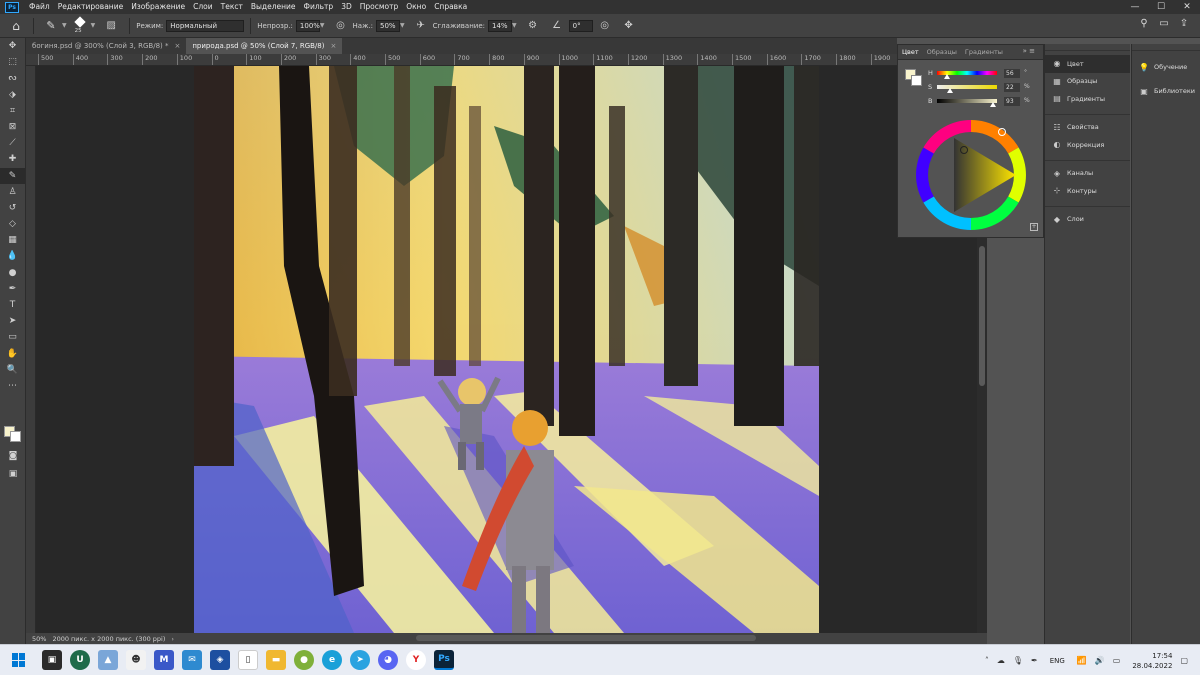 The width and height of the screenshot is (1200, 675). What do you see at coordinates (1012, 73) in the screenshot?
I see `hue-value: 56` at bounding box center [1012, 73].